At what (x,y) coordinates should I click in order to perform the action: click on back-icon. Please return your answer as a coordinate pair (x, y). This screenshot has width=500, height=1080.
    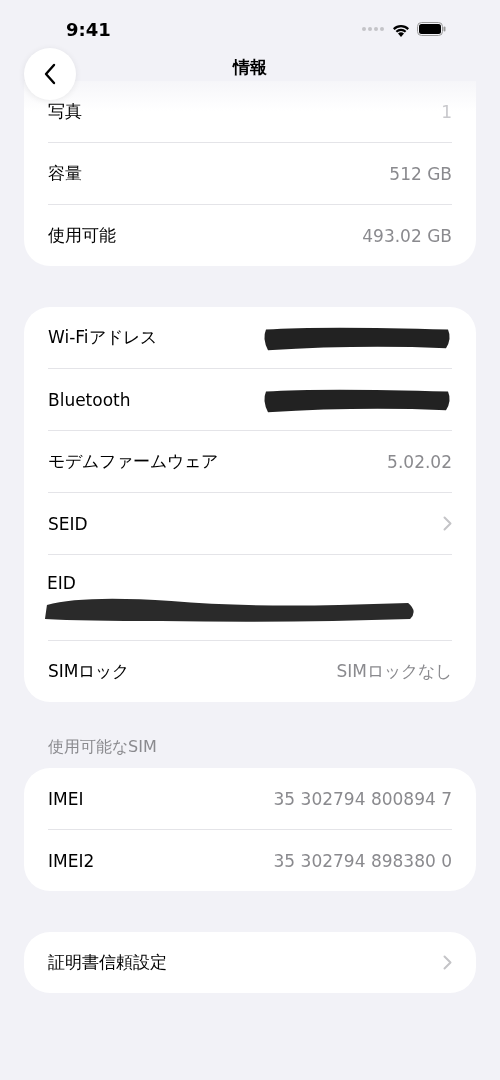
    Looking at the image, I should click on (50, 74).